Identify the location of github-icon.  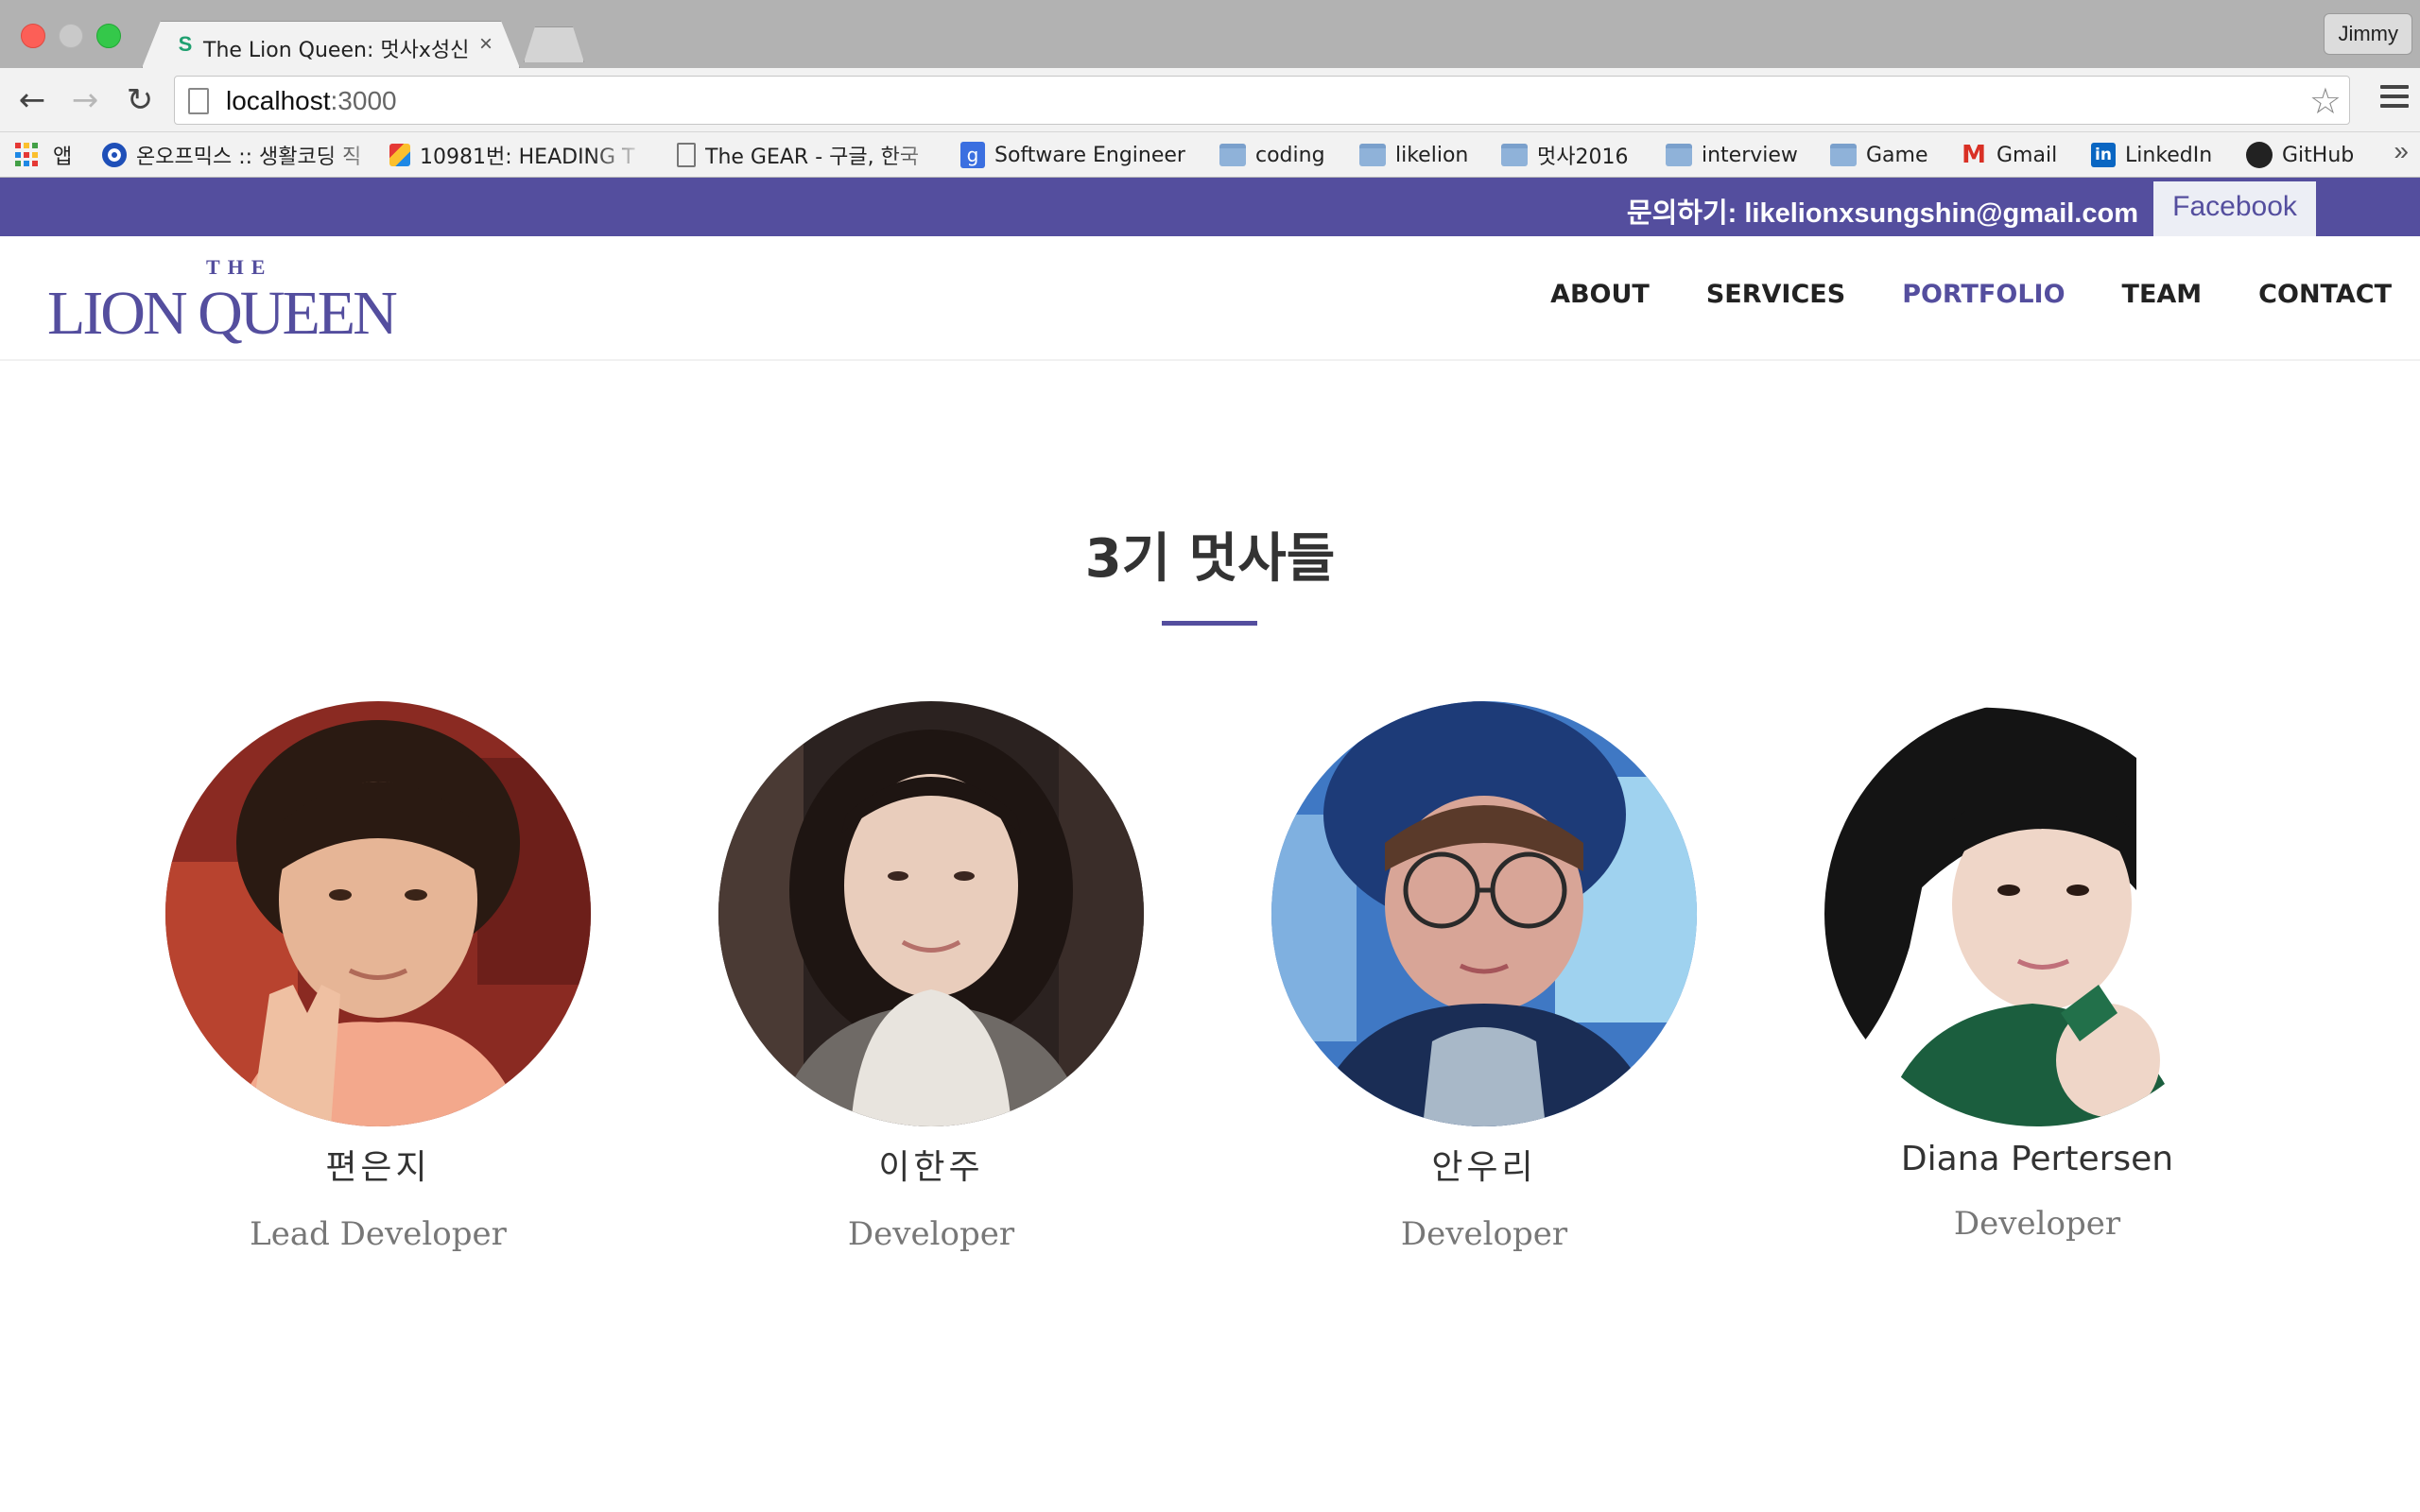
(2259, 155).